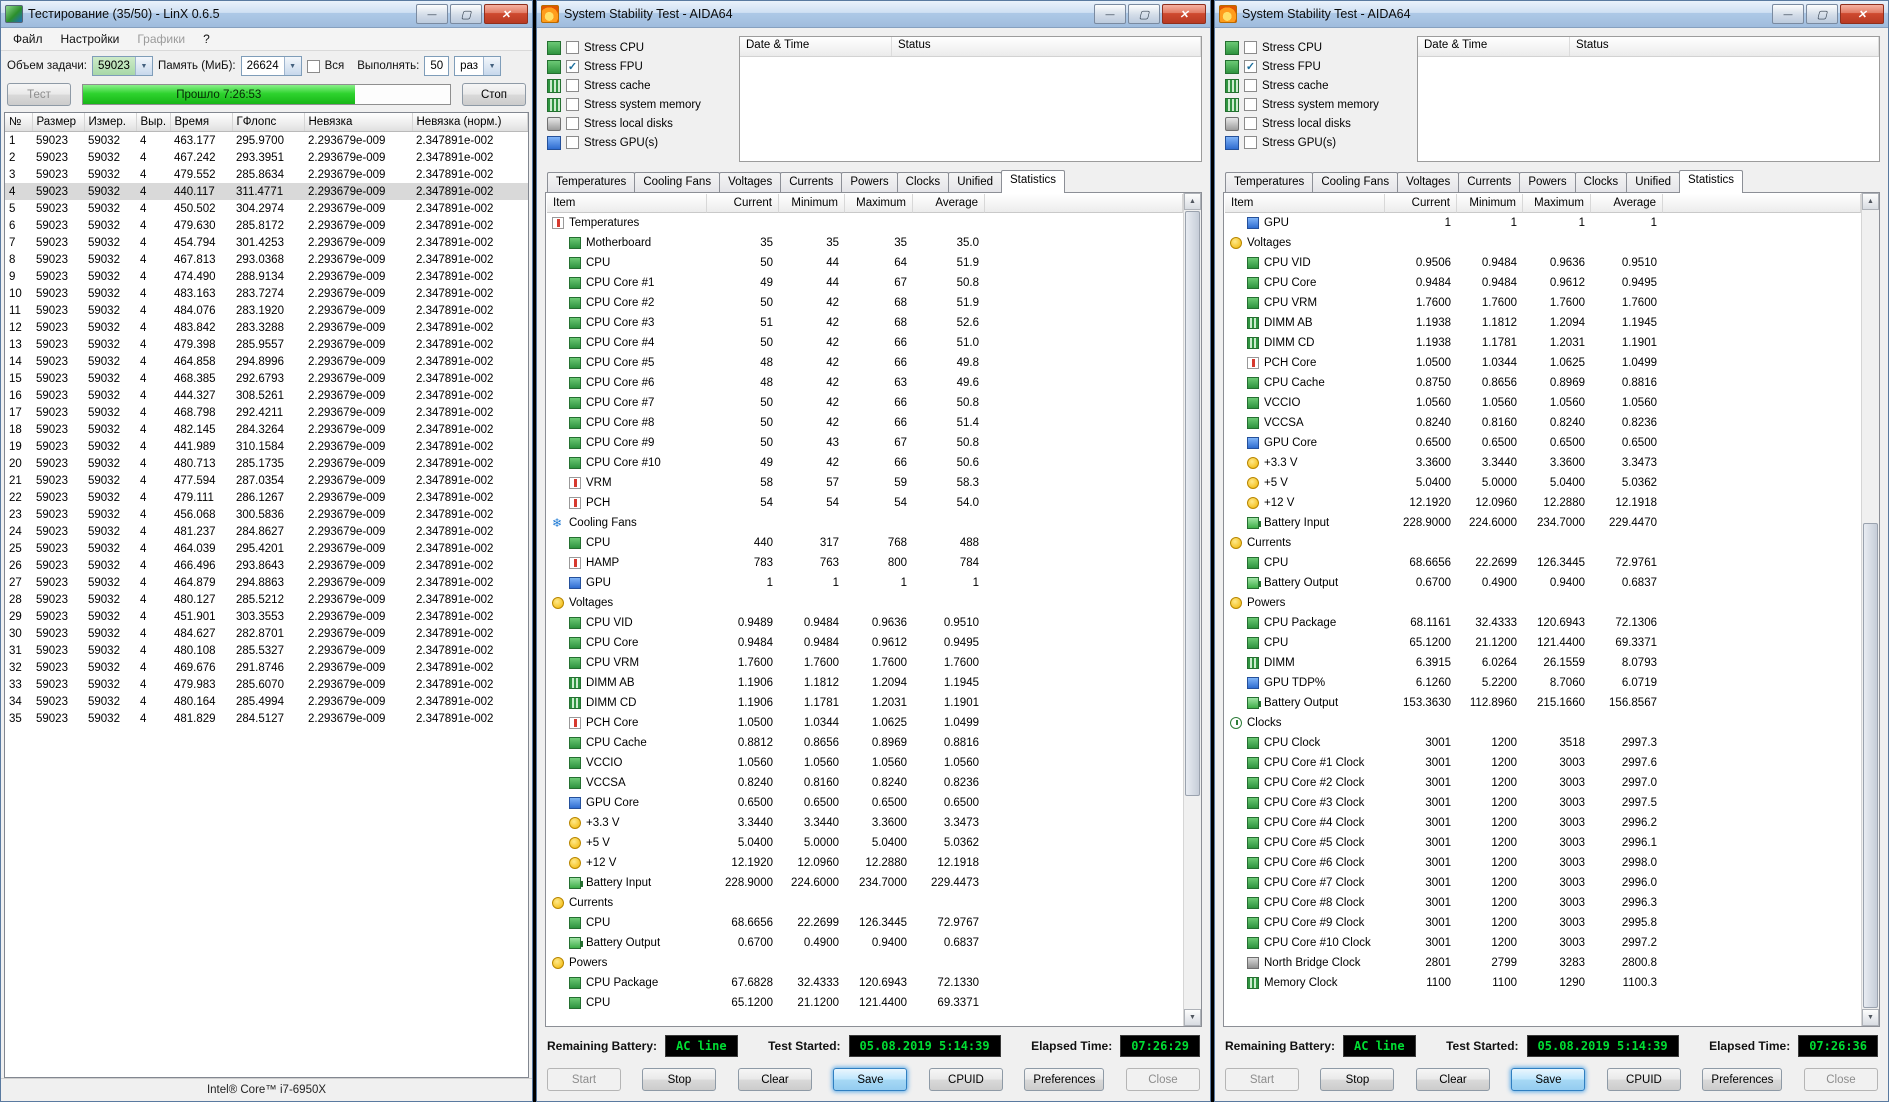 The width and height of the screenshot is (1889, 1102). What do you see at coordinates (865, 683) in the screenshot?
I see `stat-row-dimm-ab: DIMM AB 1.1906 1.1812 1.2094 1.1945` at bounding box center [865, 683].